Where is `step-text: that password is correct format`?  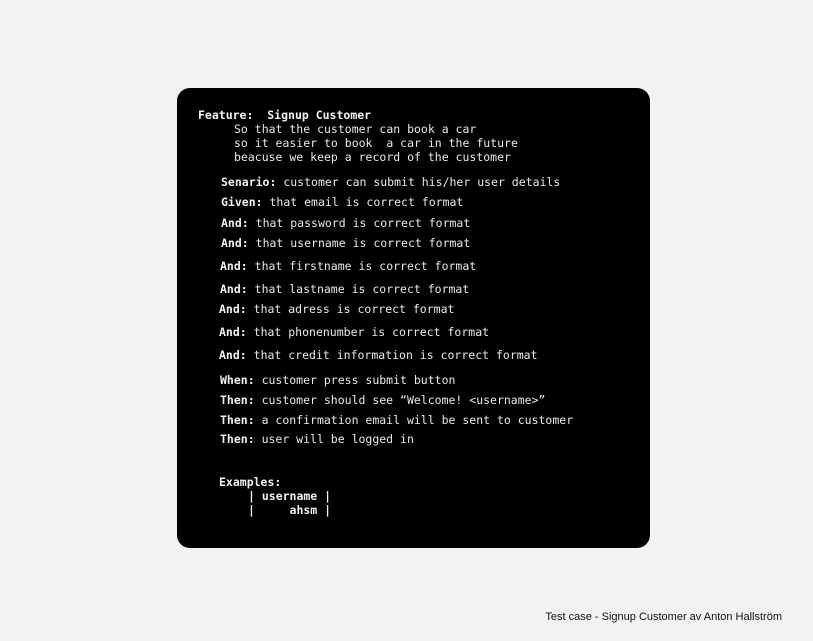
step-text: that password is correct format is located at coordinates (363, 223).